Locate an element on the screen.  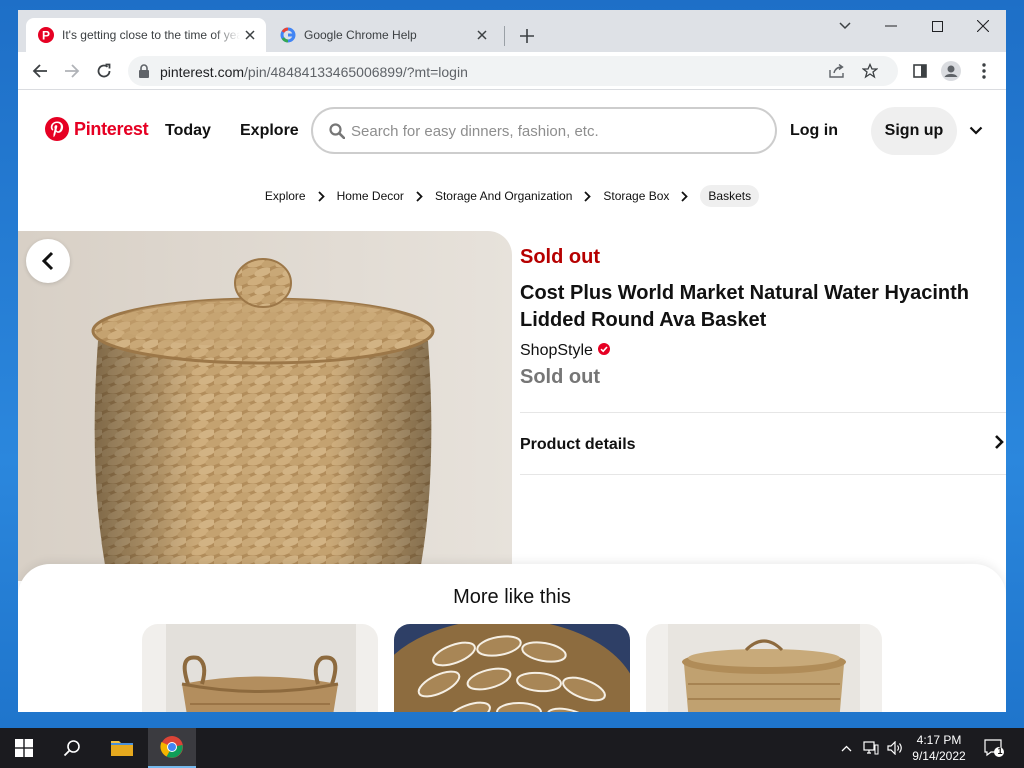
nav-explore: Explore is located at coordinates (269, 131).